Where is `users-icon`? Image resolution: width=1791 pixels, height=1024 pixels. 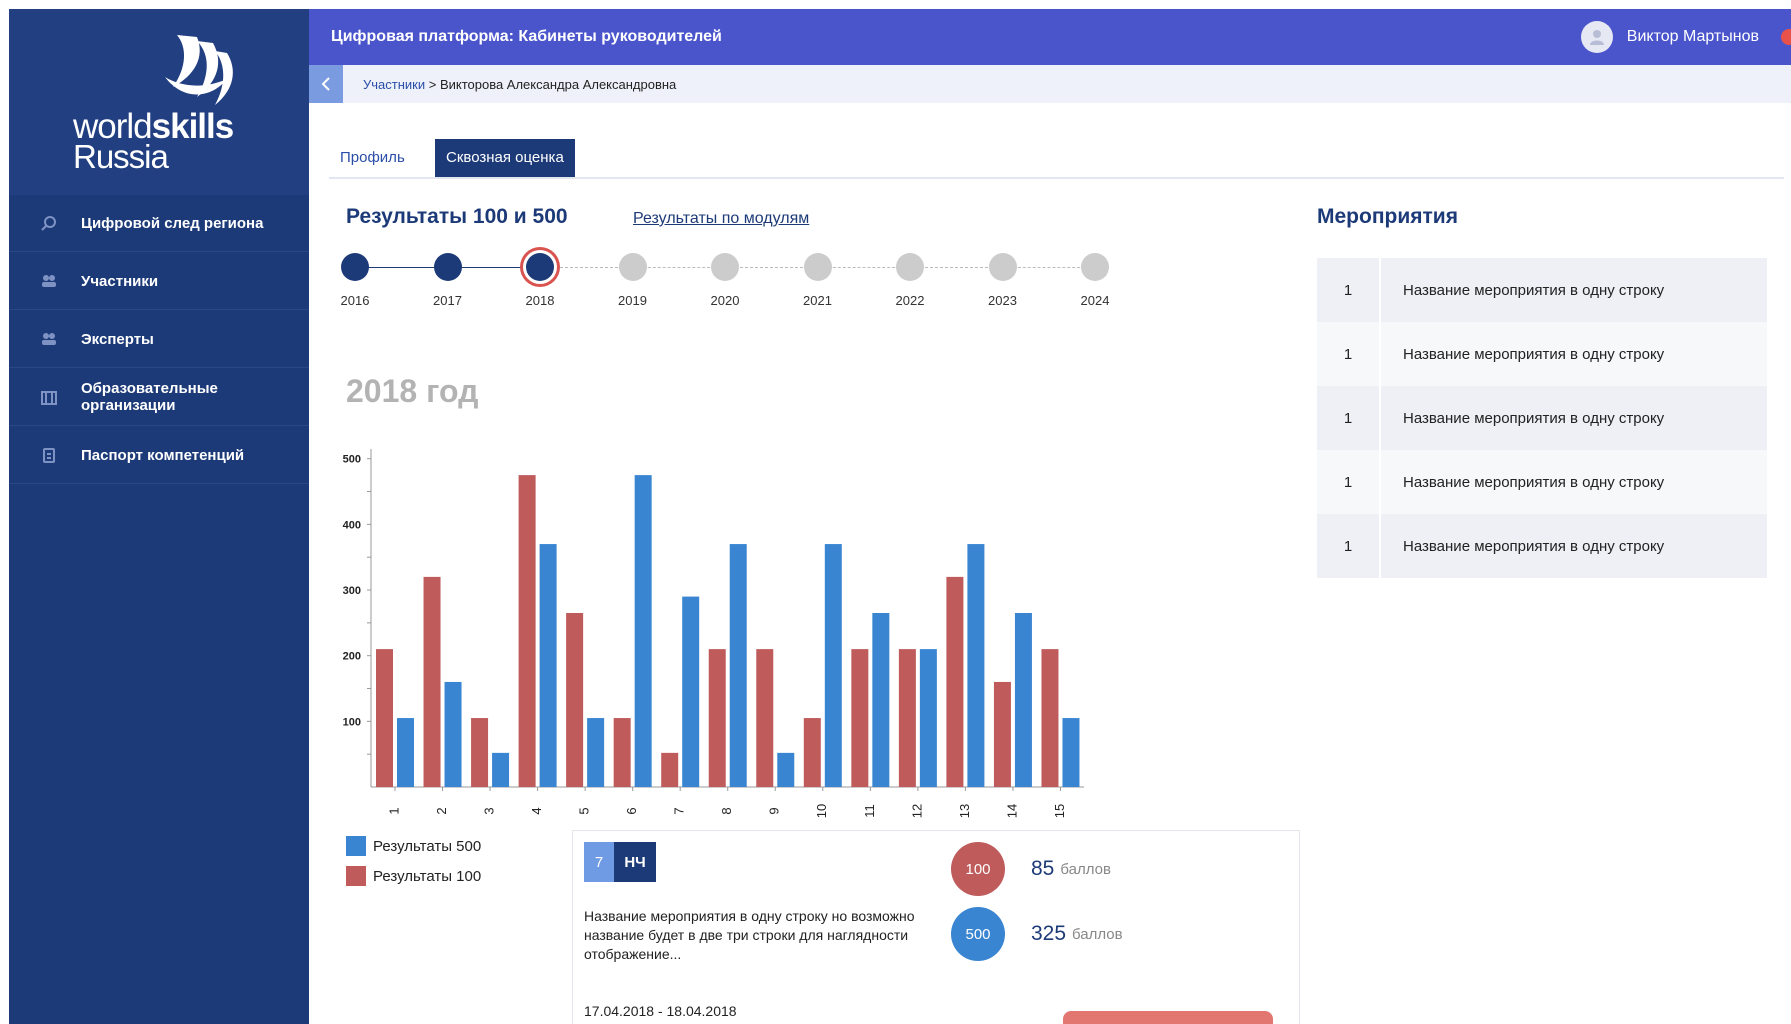 users-icon is located at coordinates (45, 281).